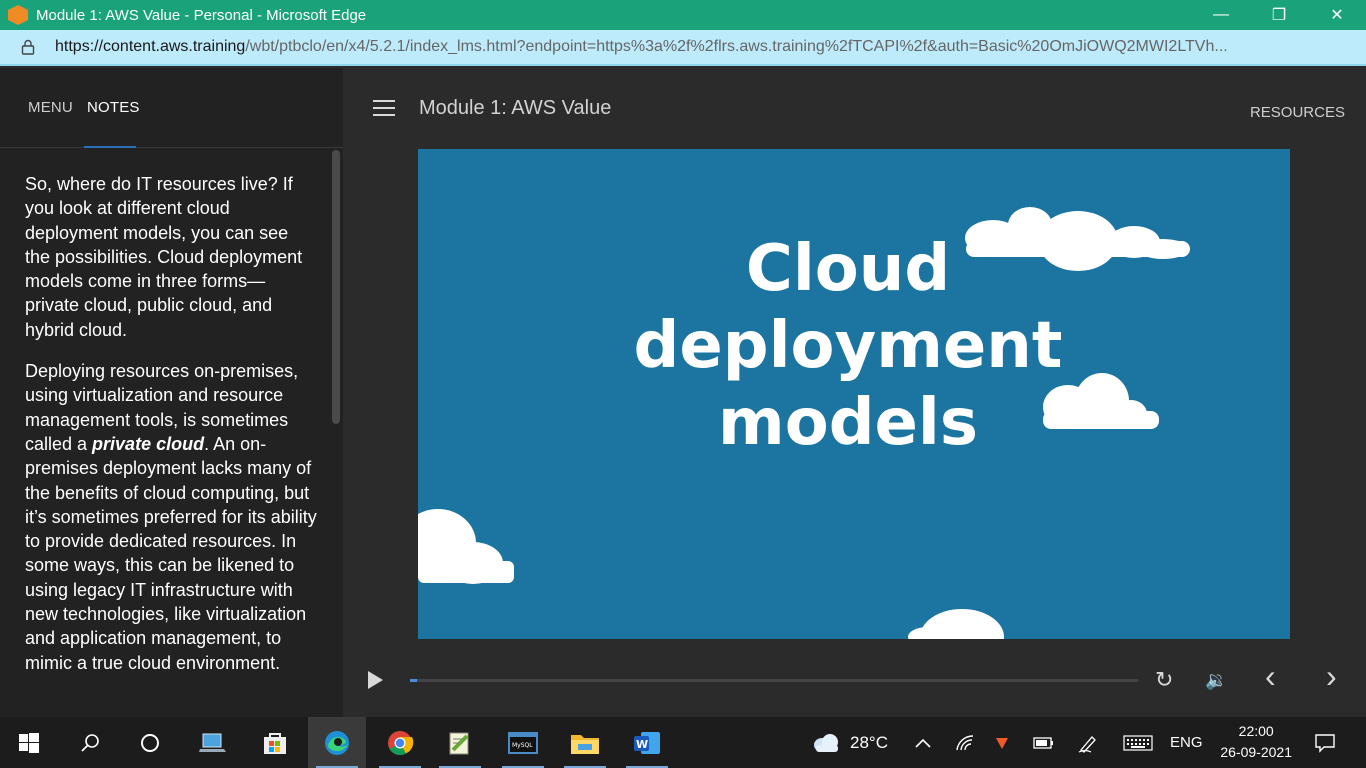 The width and height of the screenshot is (1366, 768). I want to click on antivirus-icon, so click(1002, 743).